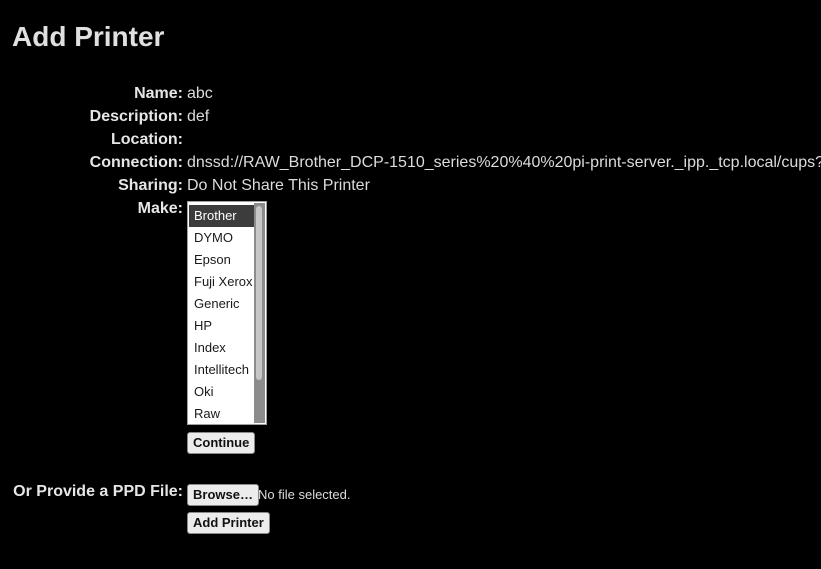  I want to click on make-label: Make:, so click(160, 208).